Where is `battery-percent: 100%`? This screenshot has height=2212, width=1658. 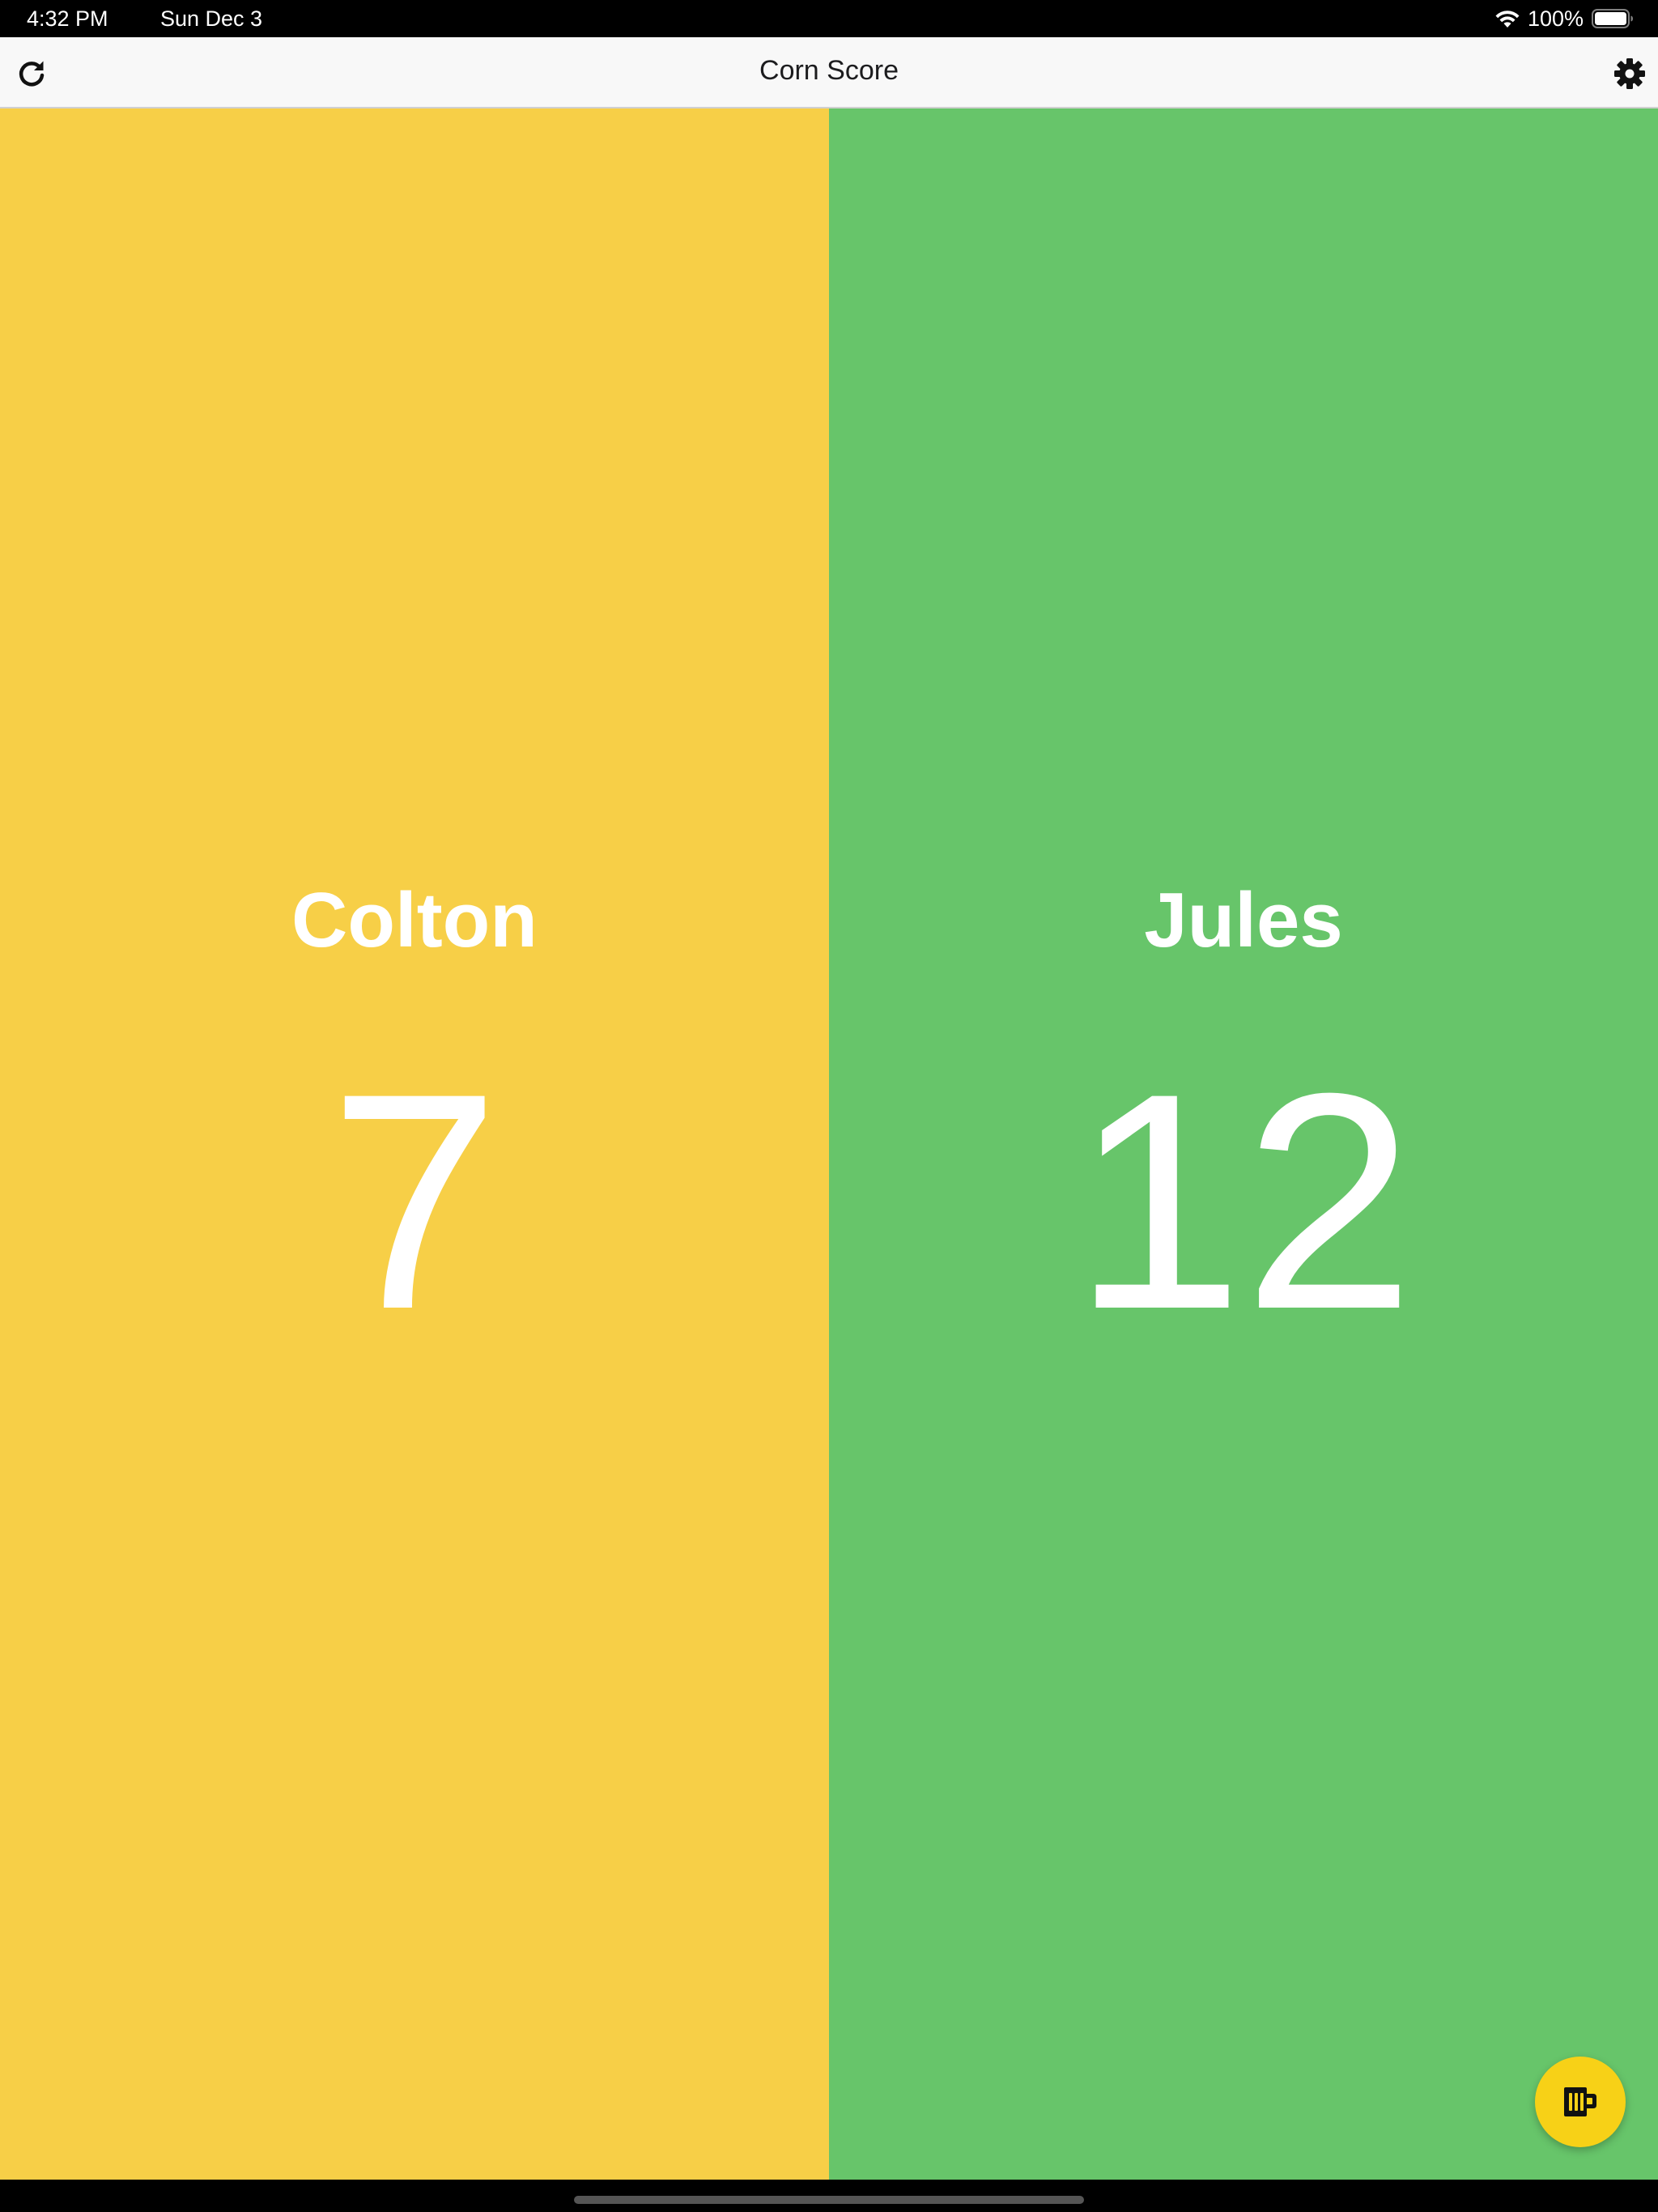
battery-percent: 100% is located at coordinates (1555, 19).